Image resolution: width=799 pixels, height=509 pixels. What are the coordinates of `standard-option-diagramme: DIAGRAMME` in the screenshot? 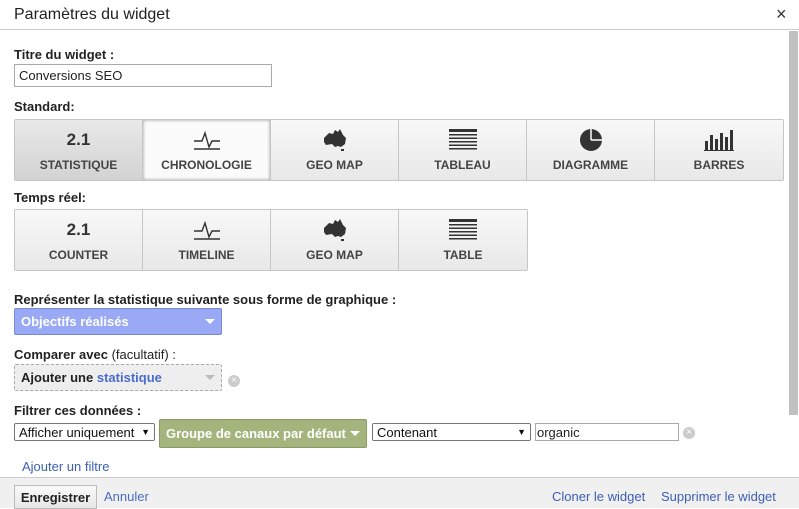 It's located at (591, 150).